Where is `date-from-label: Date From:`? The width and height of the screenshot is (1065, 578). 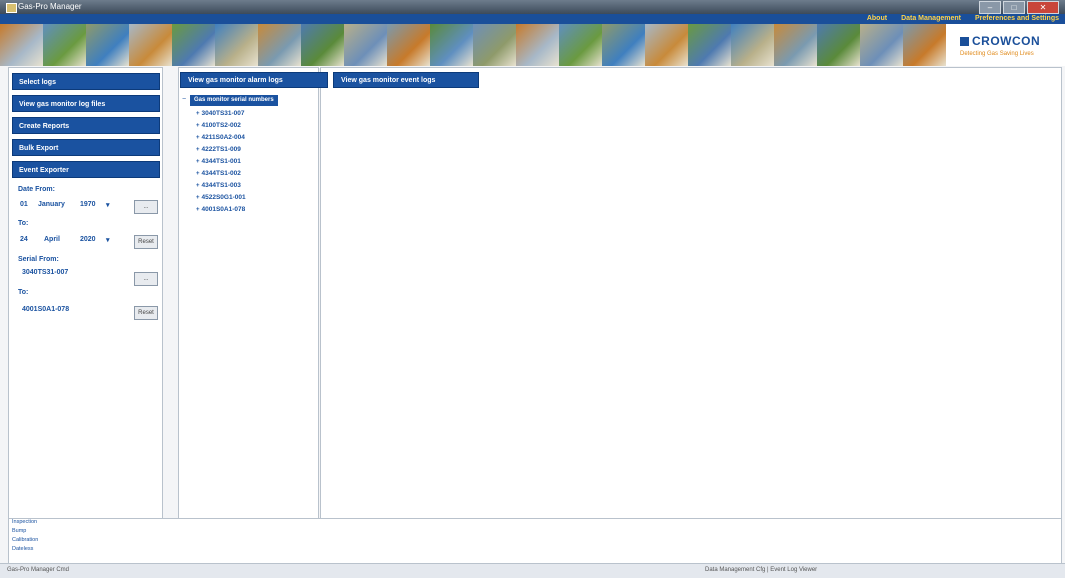 date-from-label: Date From: is located at coordinates (36, 189).